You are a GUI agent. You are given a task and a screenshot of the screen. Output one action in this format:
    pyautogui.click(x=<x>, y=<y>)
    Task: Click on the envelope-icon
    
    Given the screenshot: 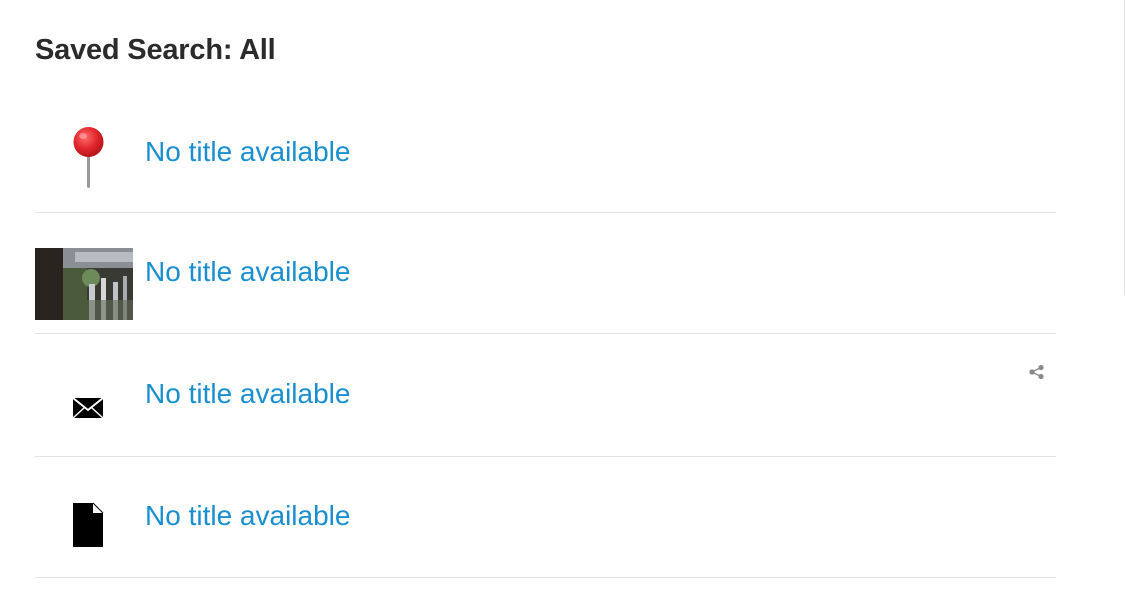 What is the action you would take?
    pyautogui.click(x=88, y=408)
    